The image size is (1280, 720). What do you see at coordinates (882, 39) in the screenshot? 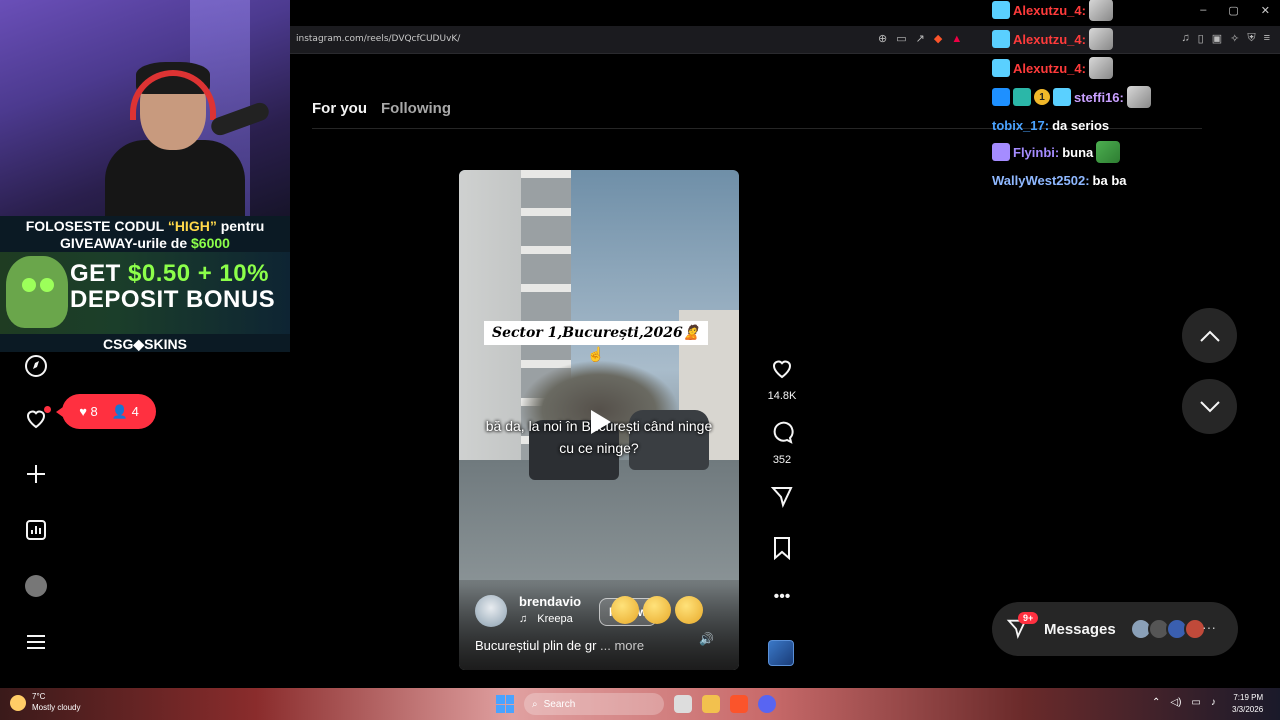
I see `zoom-icon: ⊕` at bounding box center [882, 39].